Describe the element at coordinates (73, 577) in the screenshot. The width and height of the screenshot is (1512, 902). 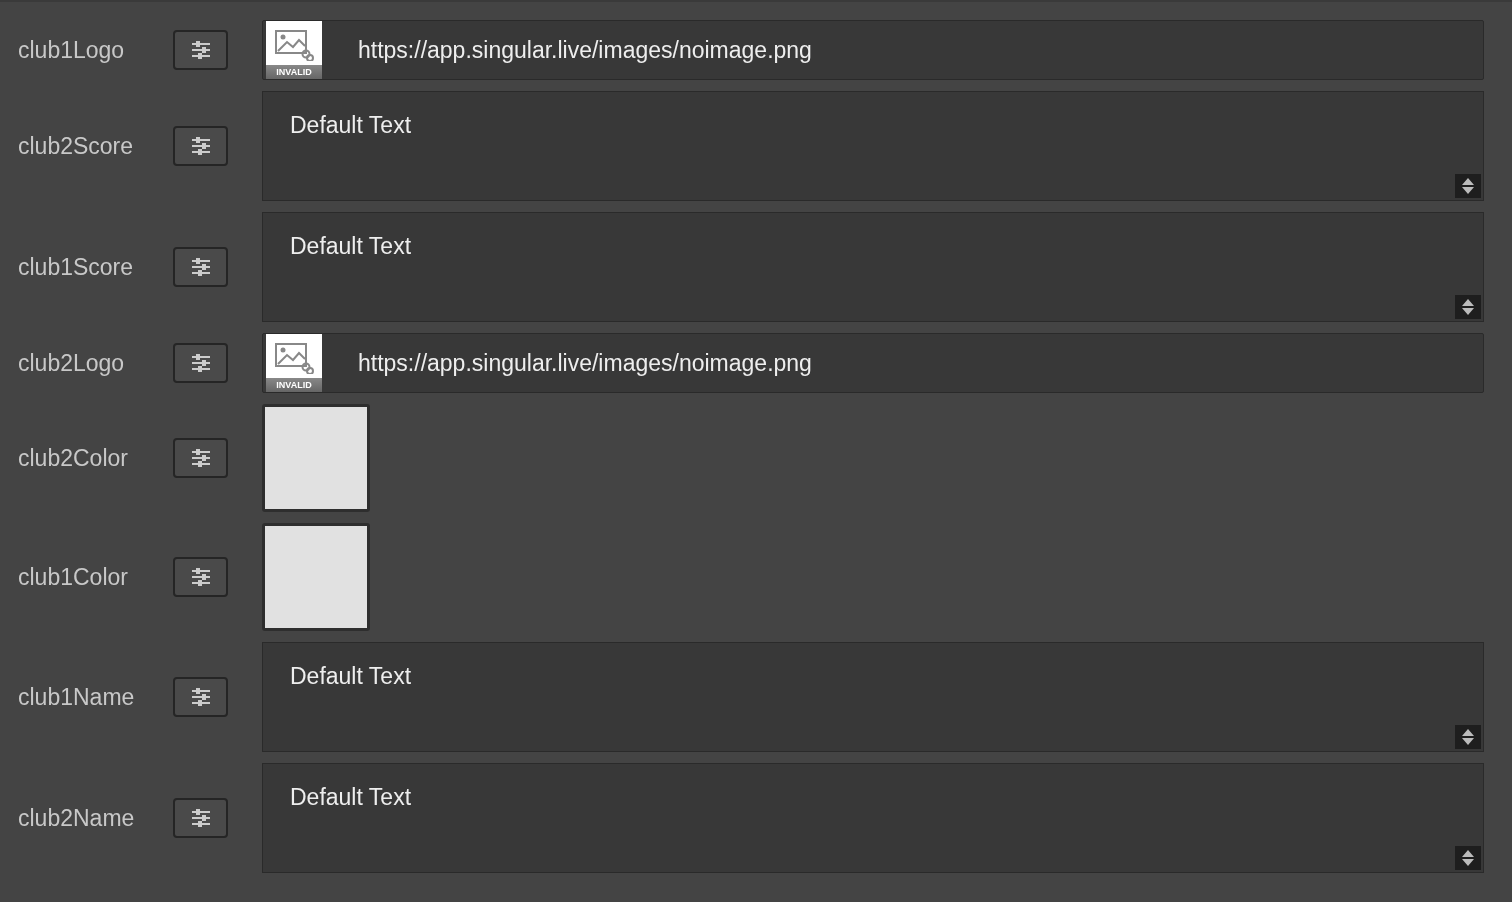
I see `field-label: club1Color` at that location.